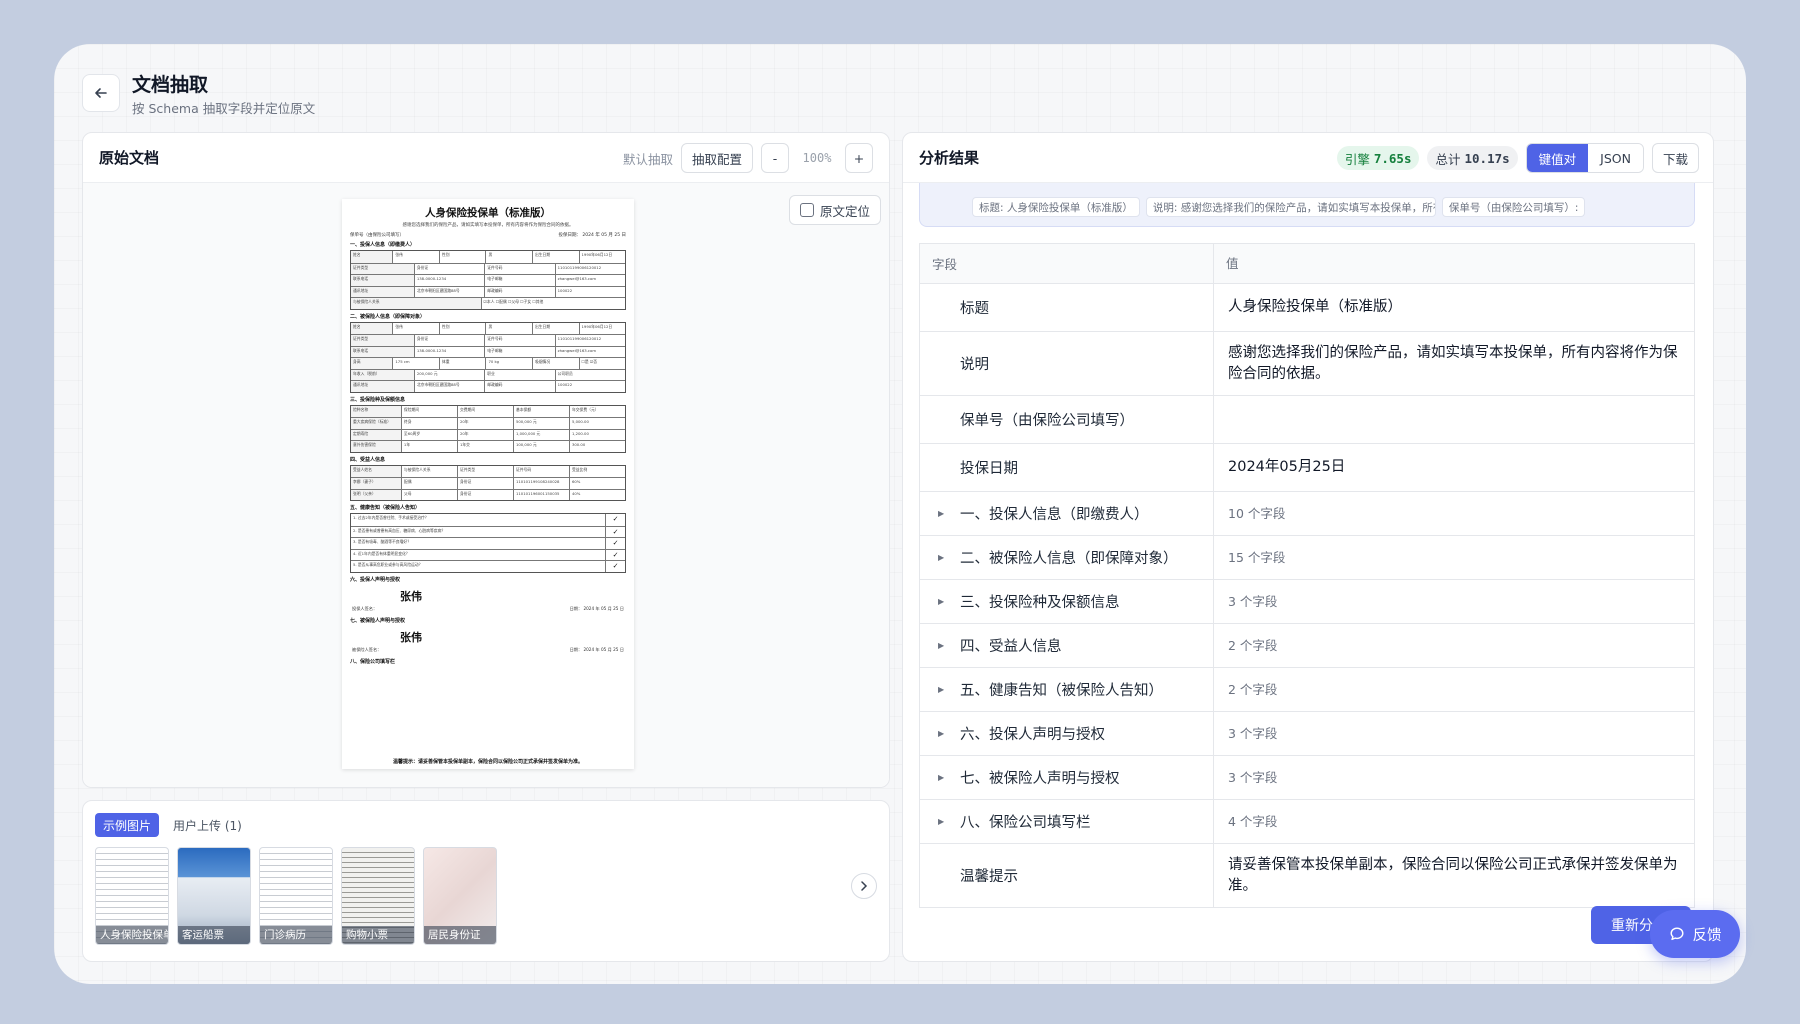  What do you see at coordinates (448, 291) in the screenshot?
I see `doc-cell: 北京市朝阳区建国路88号` at bounding box center [448, 291].